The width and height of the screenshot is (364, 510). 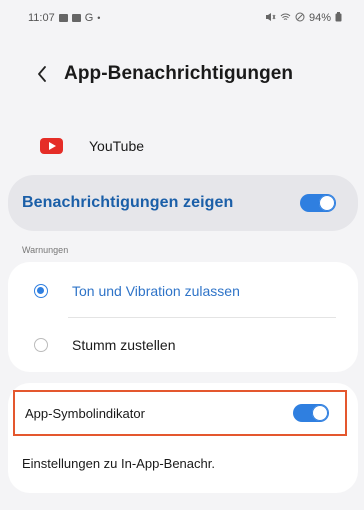 I want to click on header: App-Benachrichtigungen, so click(x=182, y=74).